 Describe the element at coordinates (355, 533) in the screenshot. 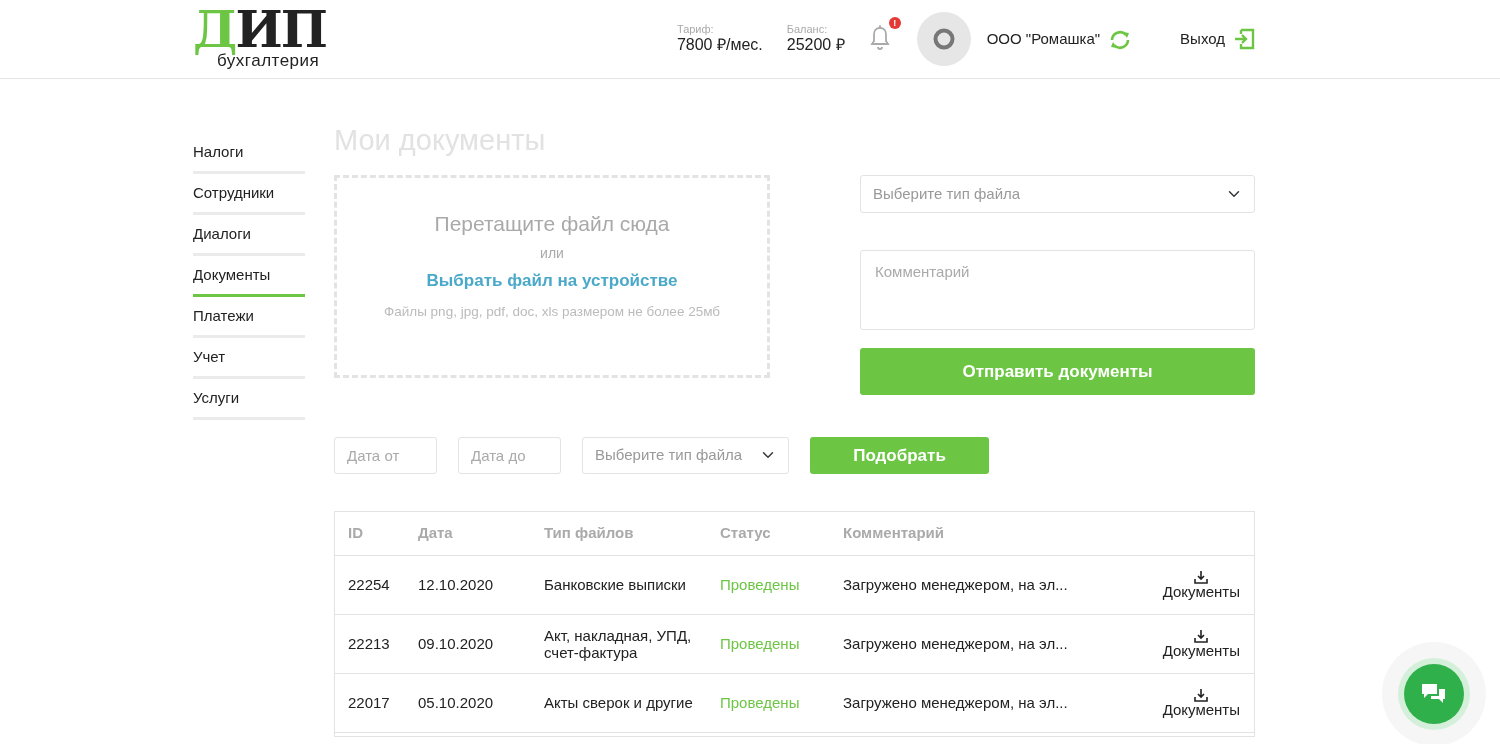

I see `column-header: ID` at that location.